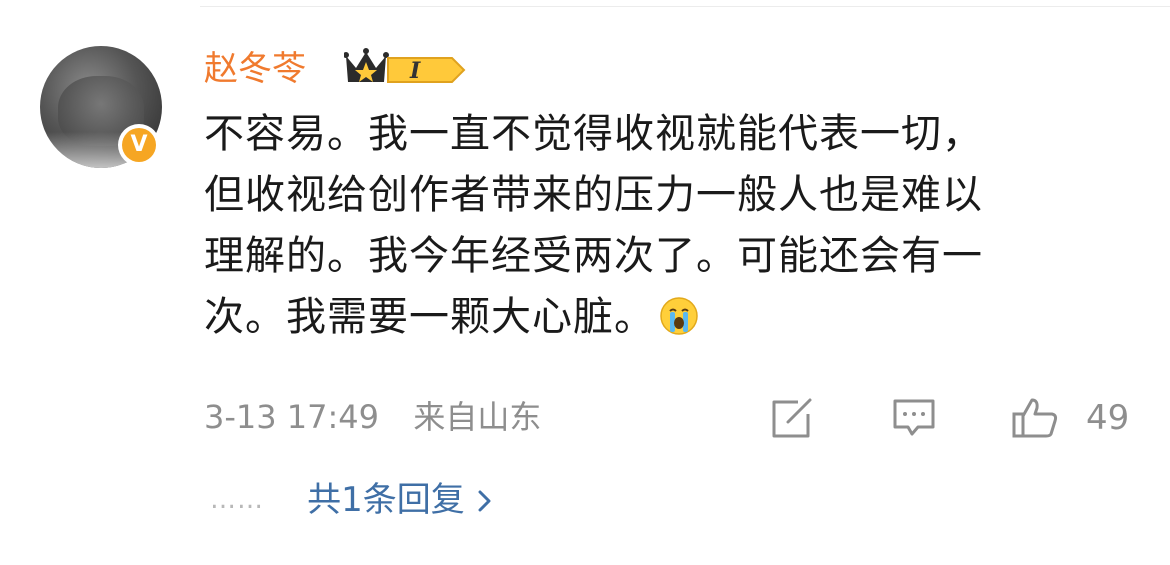 The image size is (1170, 565). What do you see at coordinates (484, 501) in the screenshot?
I see `chevron-right-icon` at bounding box center [484, 501].